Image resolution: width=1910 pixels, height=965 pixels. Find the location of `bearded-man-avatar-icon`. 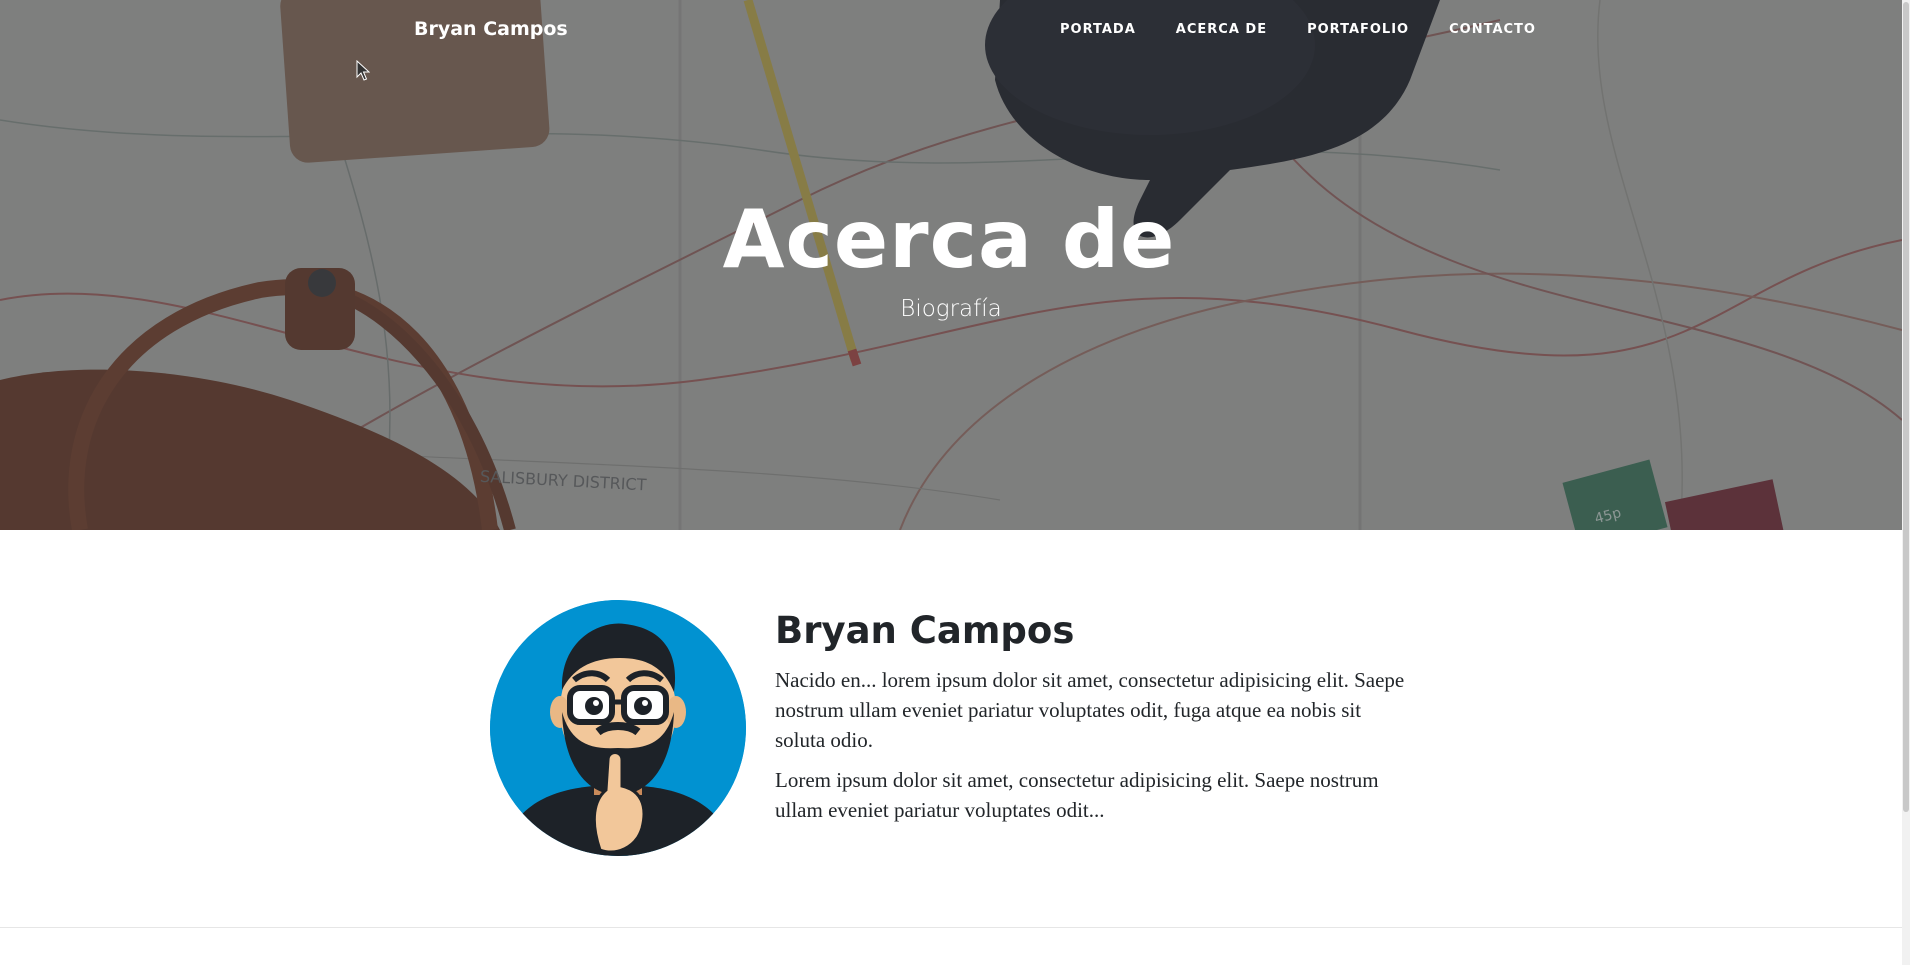

bearded-man-avatar-icon is located at coordinates (618, 728).